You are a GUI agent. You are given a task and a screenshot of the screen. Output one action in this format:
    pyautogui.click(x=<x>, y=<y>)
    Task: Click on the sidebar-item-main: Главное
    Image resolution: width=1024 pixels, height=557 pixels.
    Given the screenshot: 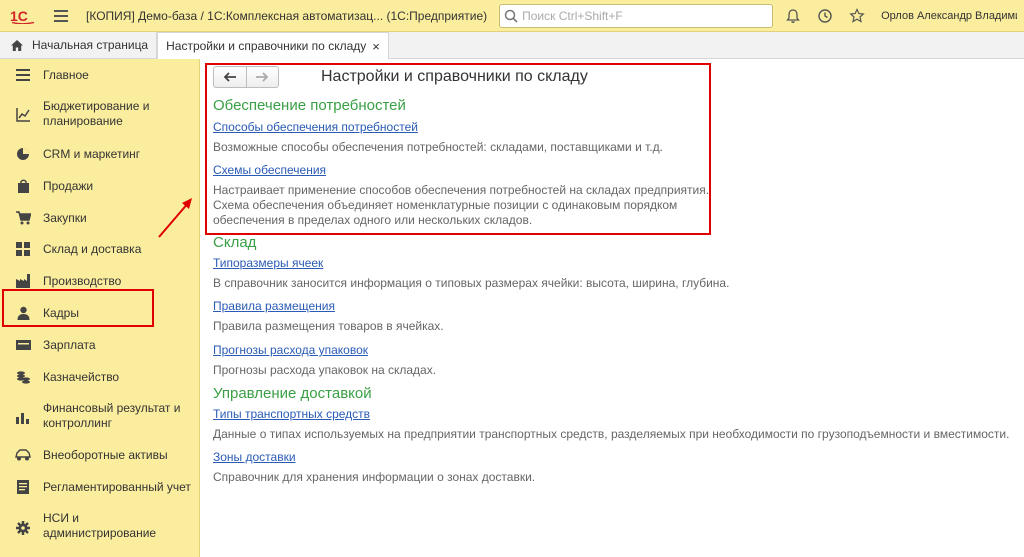 What is the action you would take?
    pyautogui.click(x=100, y=75)
    